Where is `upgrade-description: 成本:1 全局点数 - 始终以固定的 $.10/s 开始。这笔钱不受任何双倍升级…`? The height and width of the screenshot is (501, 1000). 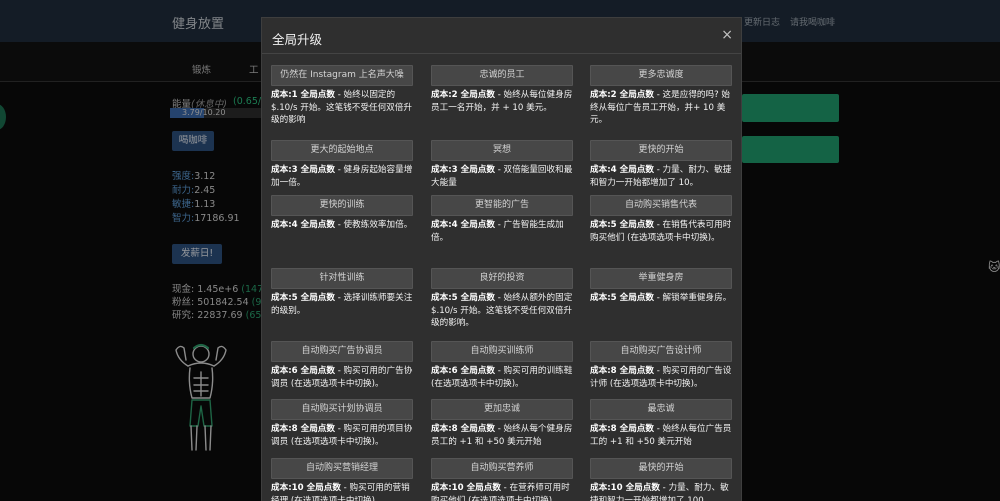 upgrade-description: 成本:1 全局点数 - 始终以固定的 $.10/s 开始。这笔钱不受任何双倍升级… is located at coordinates (342, 108).